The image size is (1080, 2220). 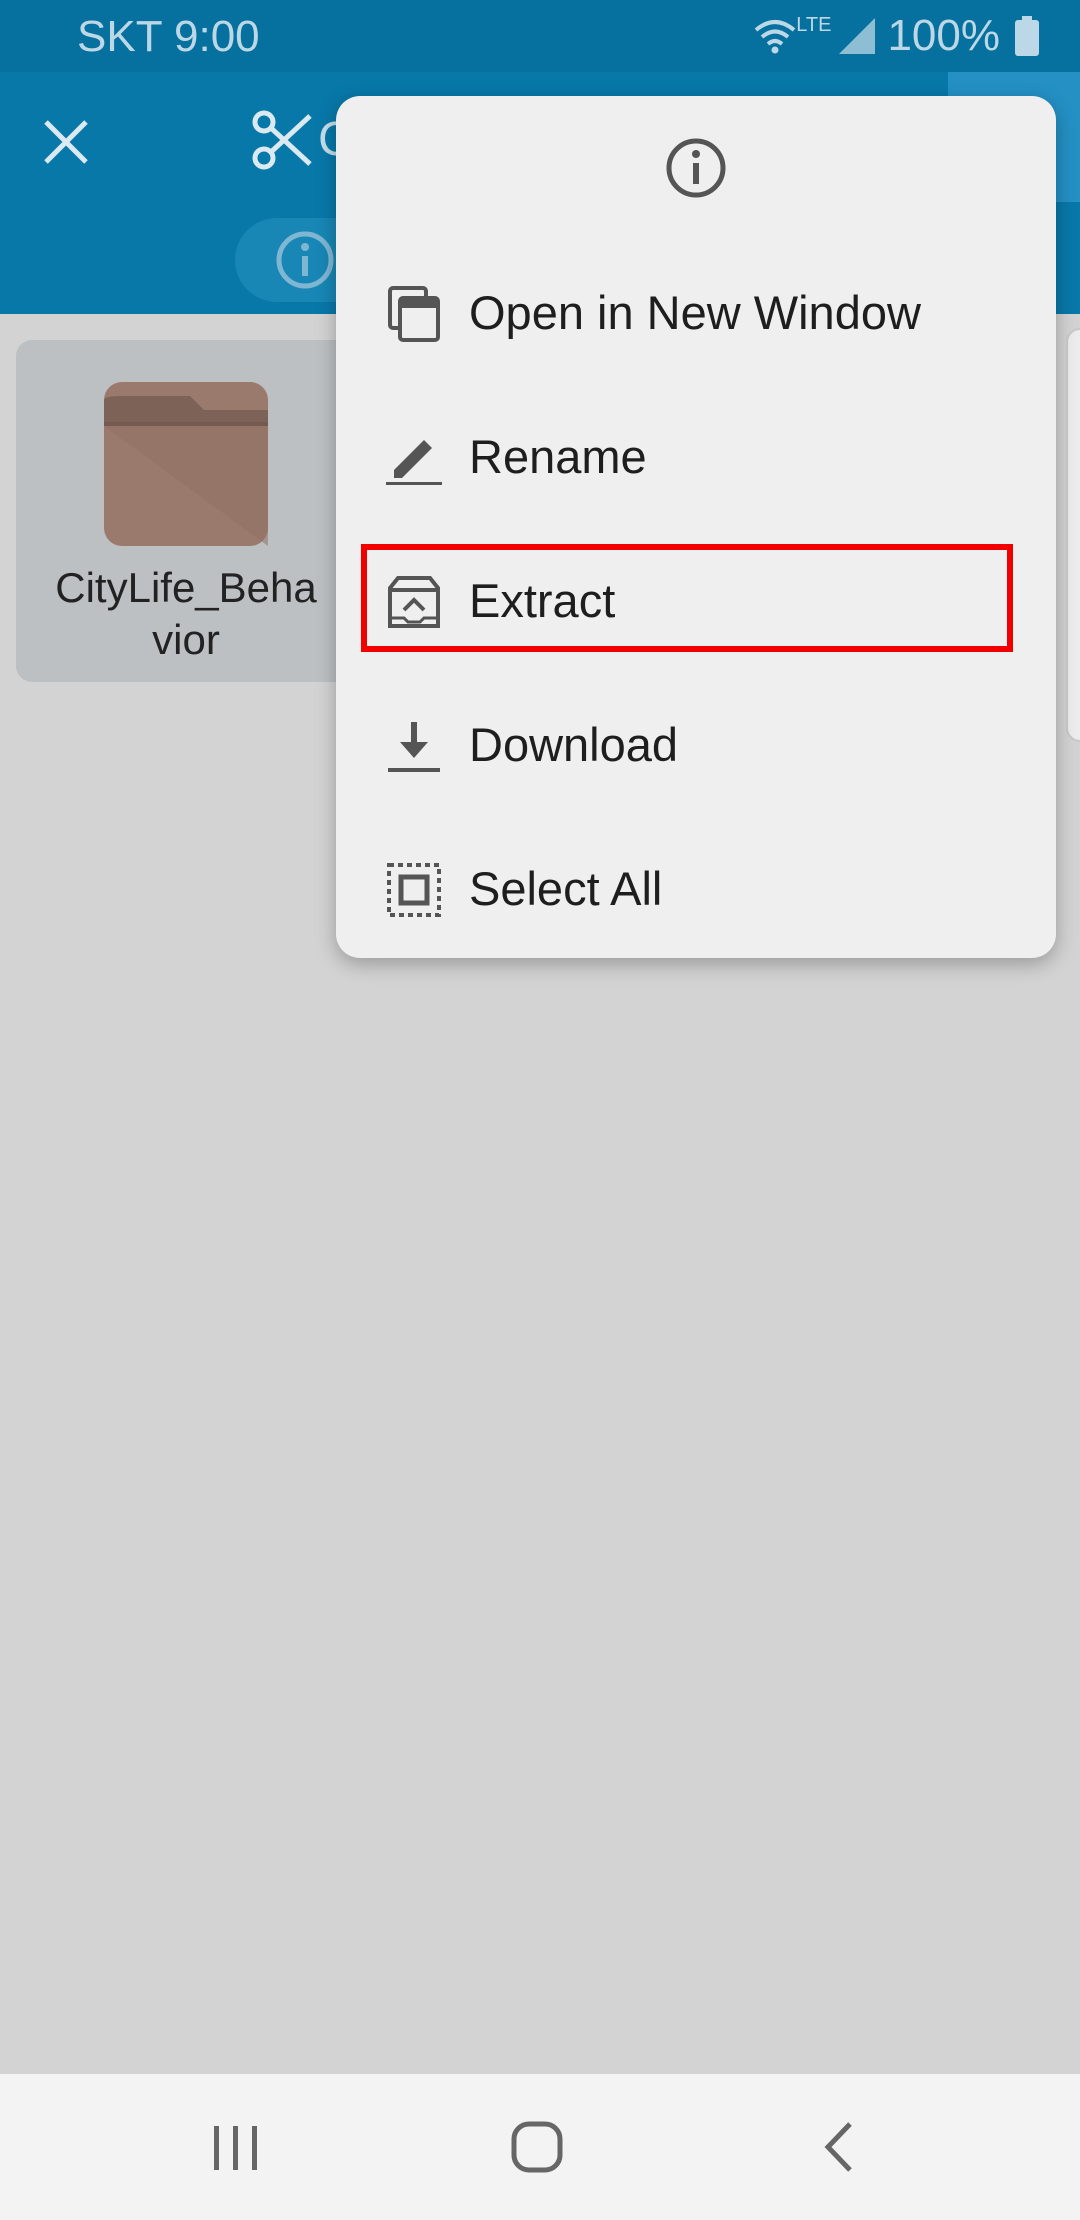 What do you see at coordinates (168, 36) in the screenshot?
I see `status-carrier-time: SKT 9:00` at bounding box center [168, 36].